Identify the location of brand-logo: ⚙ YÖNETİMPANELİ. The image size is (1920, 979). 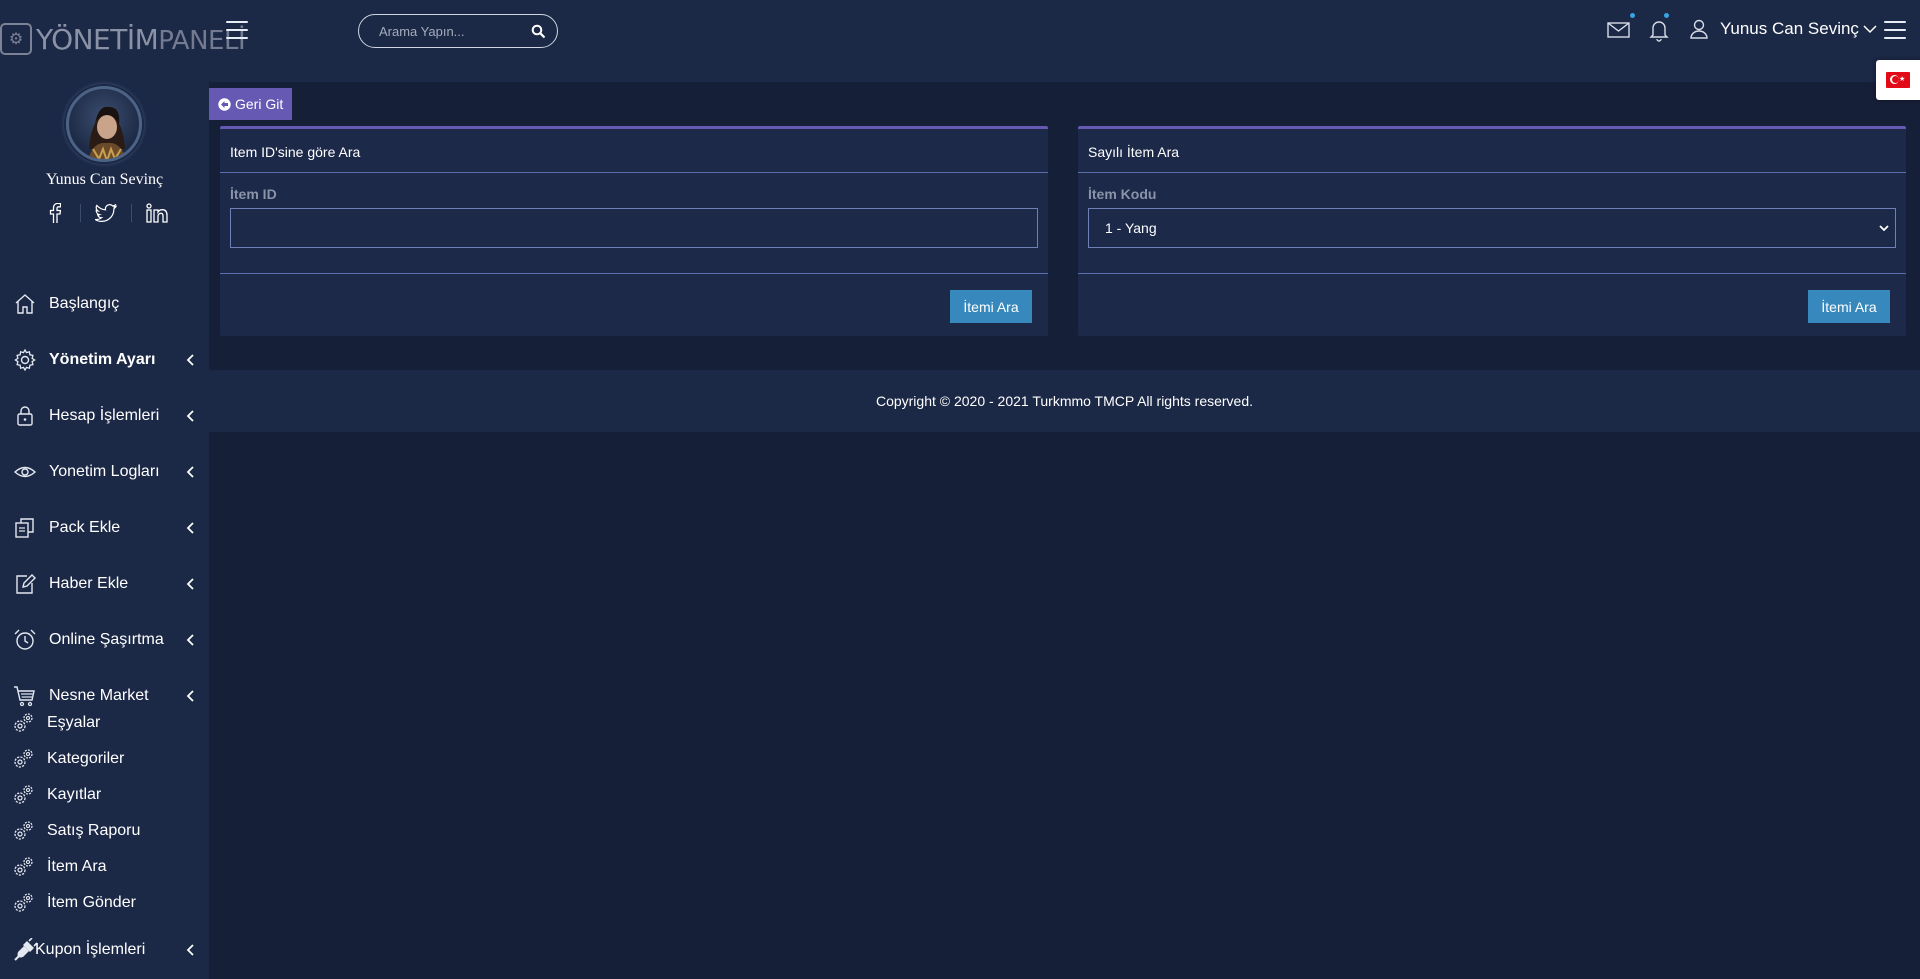
(123, 39).